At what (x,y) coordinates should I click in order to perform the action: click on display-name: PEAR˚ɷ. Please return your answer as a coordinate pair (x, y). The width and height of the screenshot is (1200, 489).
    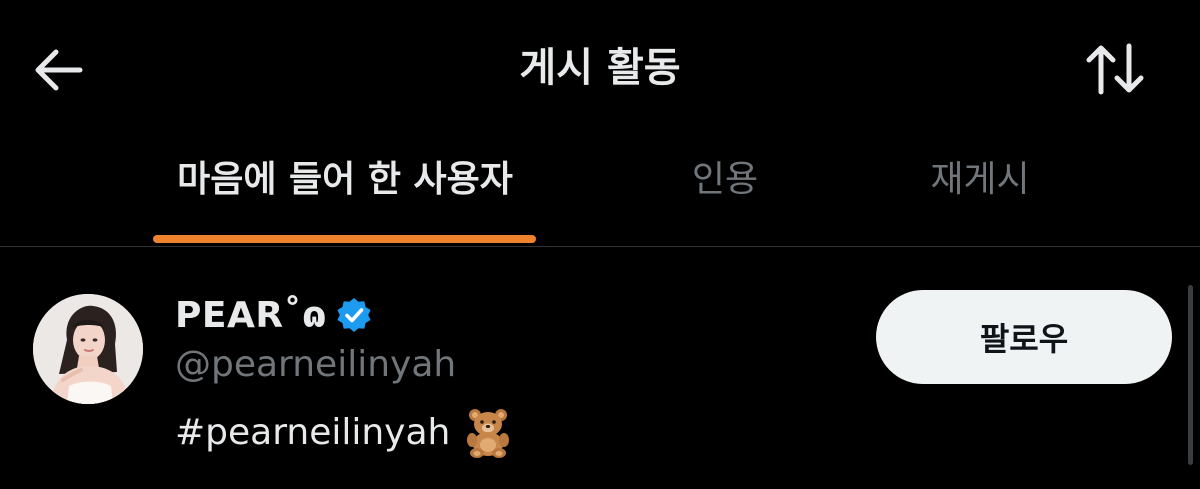
    Looking at the image, I should click on (251, 315).